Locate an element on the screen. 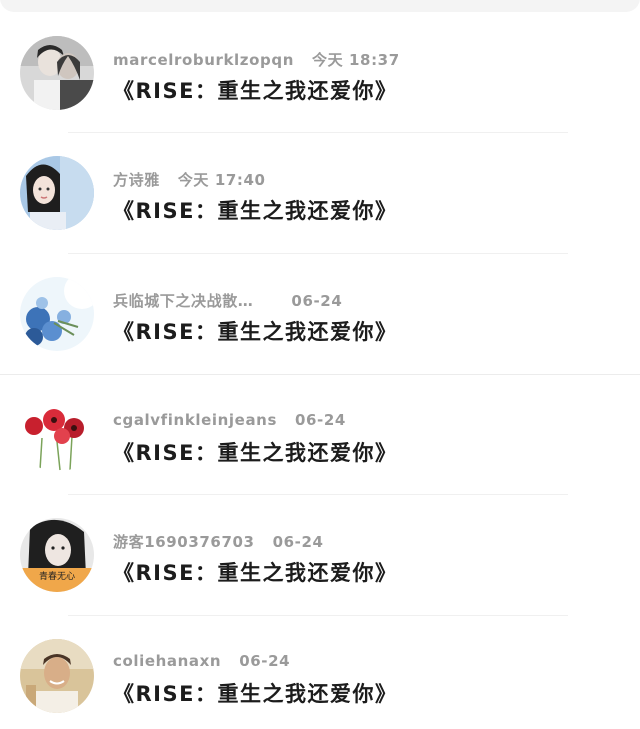 This screenshot has height=729, width=640. avatar: 青春无心 is located at coordinates (57, 555).